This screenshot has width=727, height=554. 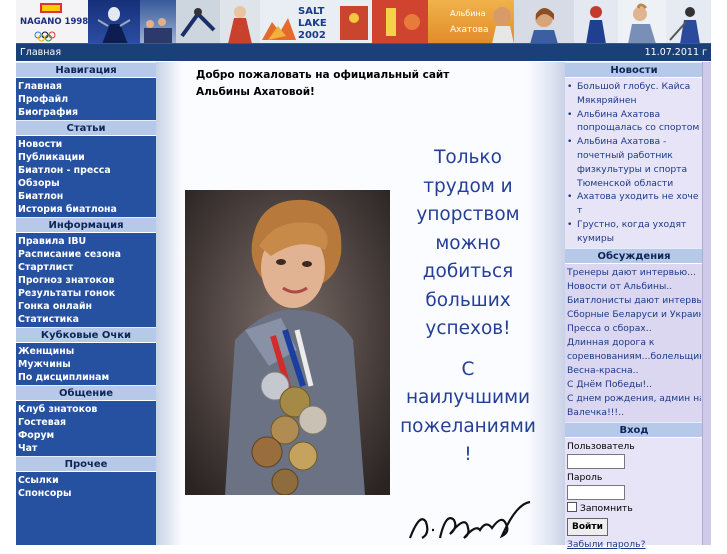 I want to click on username-input, so click(x=596, y=461).